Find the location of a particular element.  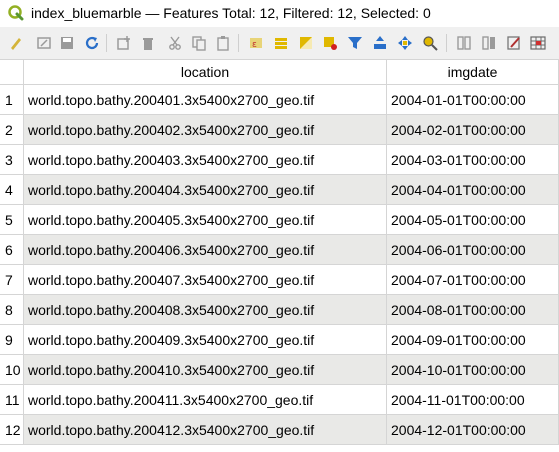

add-feature-icon is located at coordinates (123, 43).